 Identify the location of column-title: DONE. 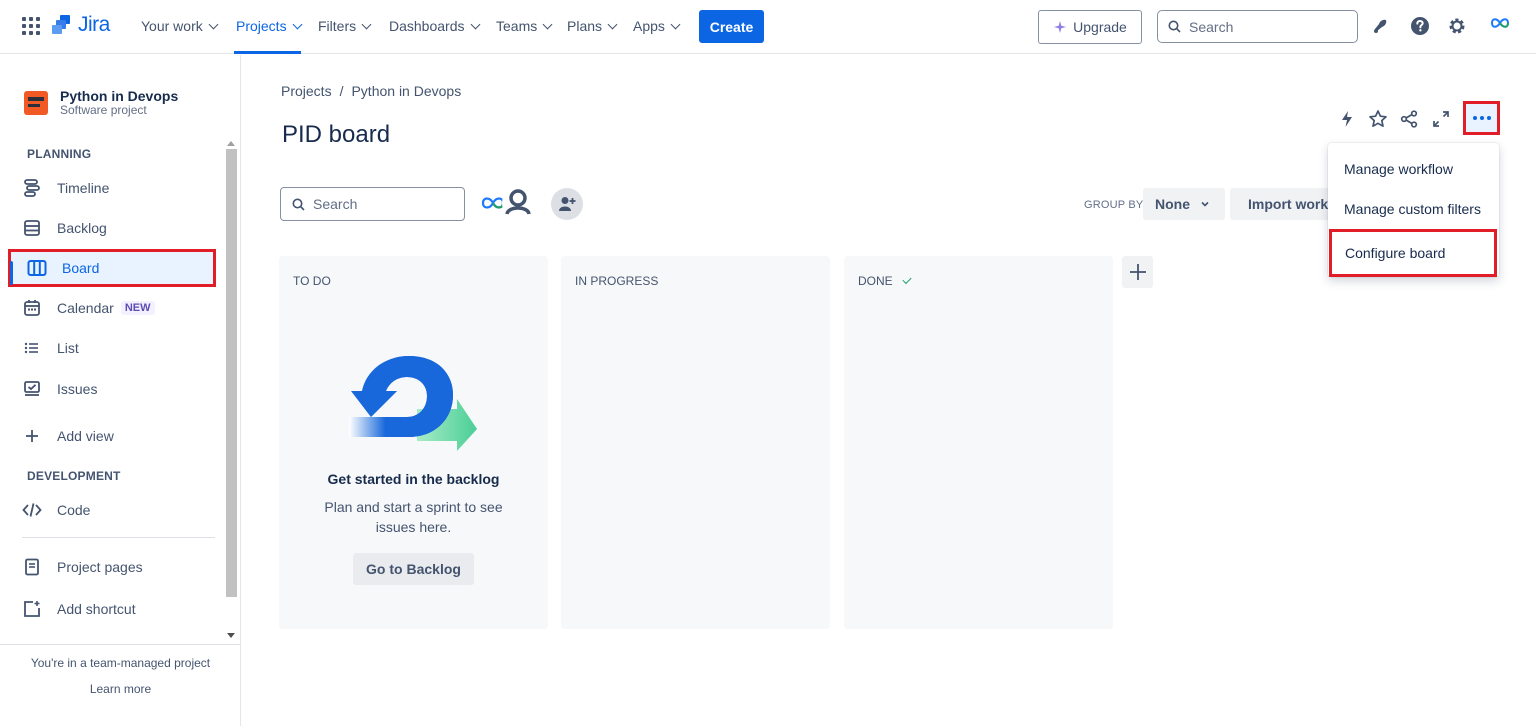
(885, 281).